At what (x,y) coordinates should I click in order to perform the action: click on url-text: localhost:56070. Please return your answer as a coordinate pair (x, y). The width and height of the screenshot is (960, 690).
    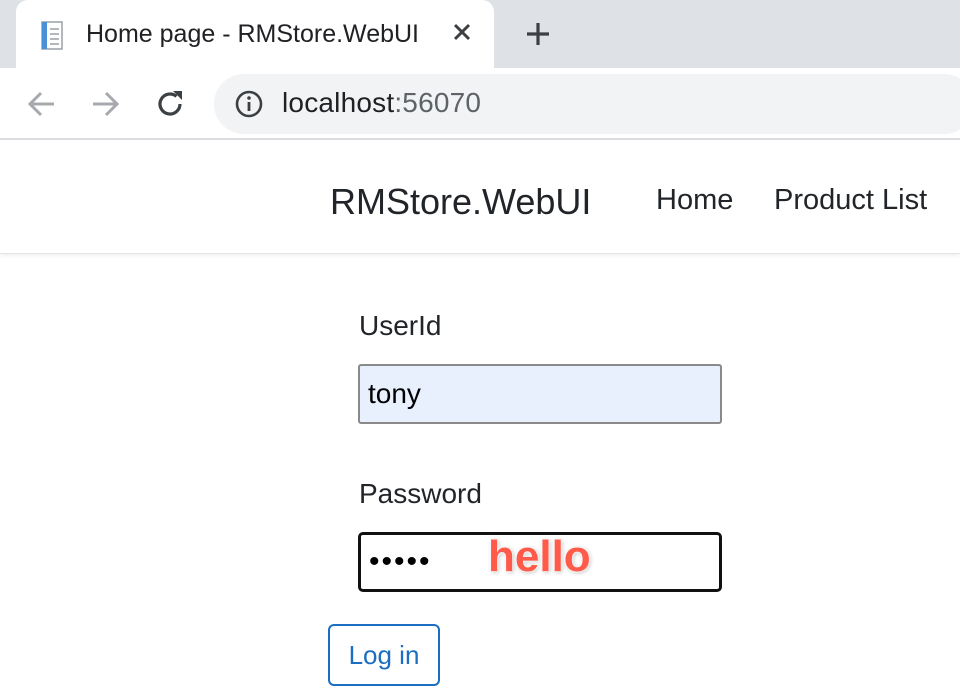
    Looking at the image, I should click on (381, 103).